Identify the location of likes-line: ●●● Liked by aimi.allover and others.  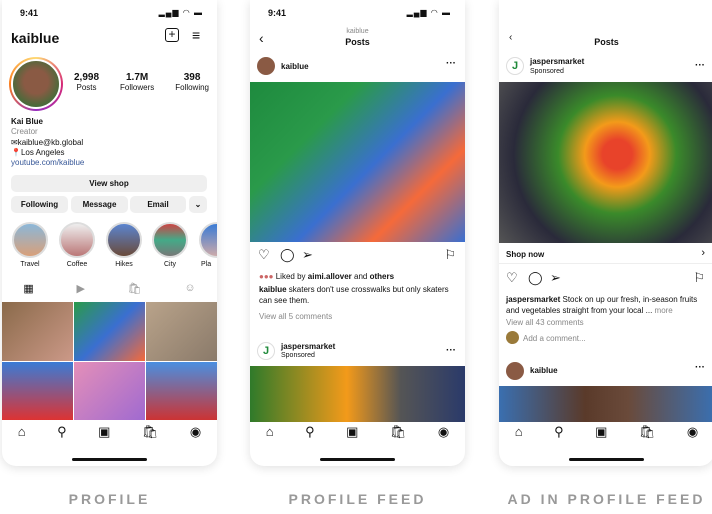
(327, 276).